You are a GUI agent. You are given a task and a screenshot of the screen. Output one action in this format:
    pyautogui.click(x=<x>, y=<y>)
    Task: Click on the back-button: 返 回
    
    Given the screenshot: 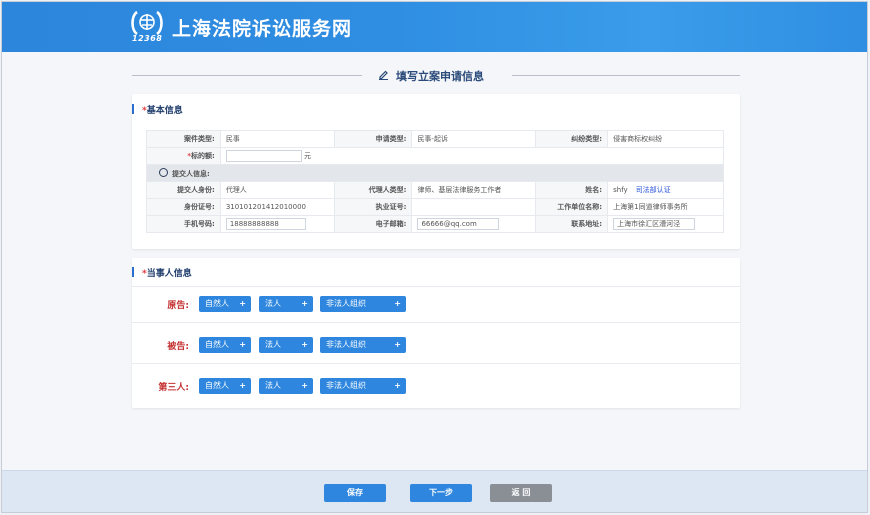 What is the action you would take?
    pyautogui.click(x=521, y=493)
    